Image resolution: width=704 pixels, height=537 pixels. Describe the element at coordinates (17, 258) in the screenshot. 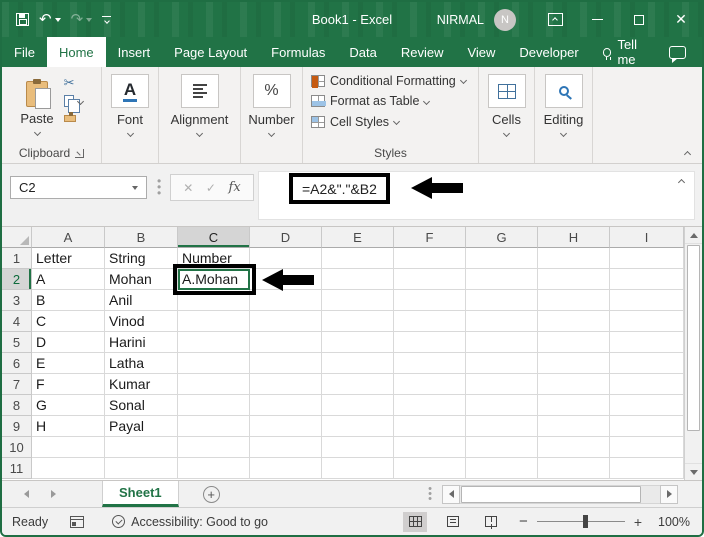

I see `row-header-1: 1` at that location.